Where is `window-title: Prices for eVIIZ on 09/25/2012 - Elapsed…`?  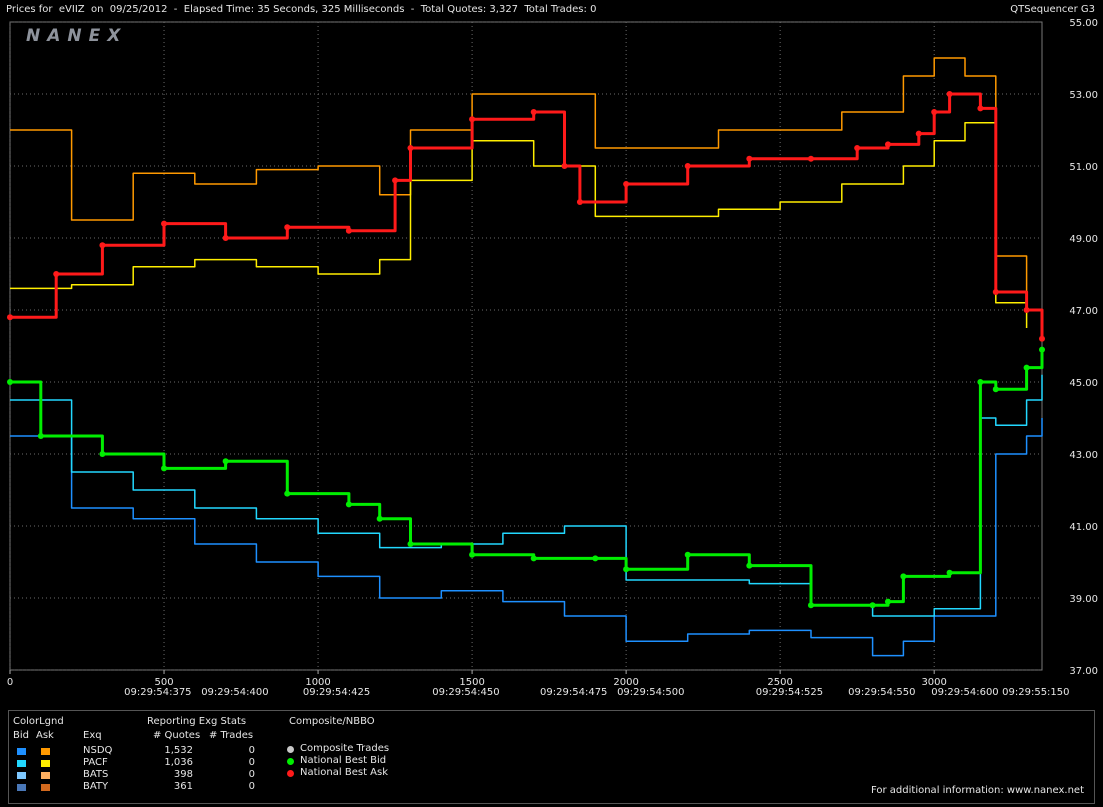
window-title: Prices for eVIIZ on 09/25/2012 - Elapsed… is located at coordinates (301, 9).